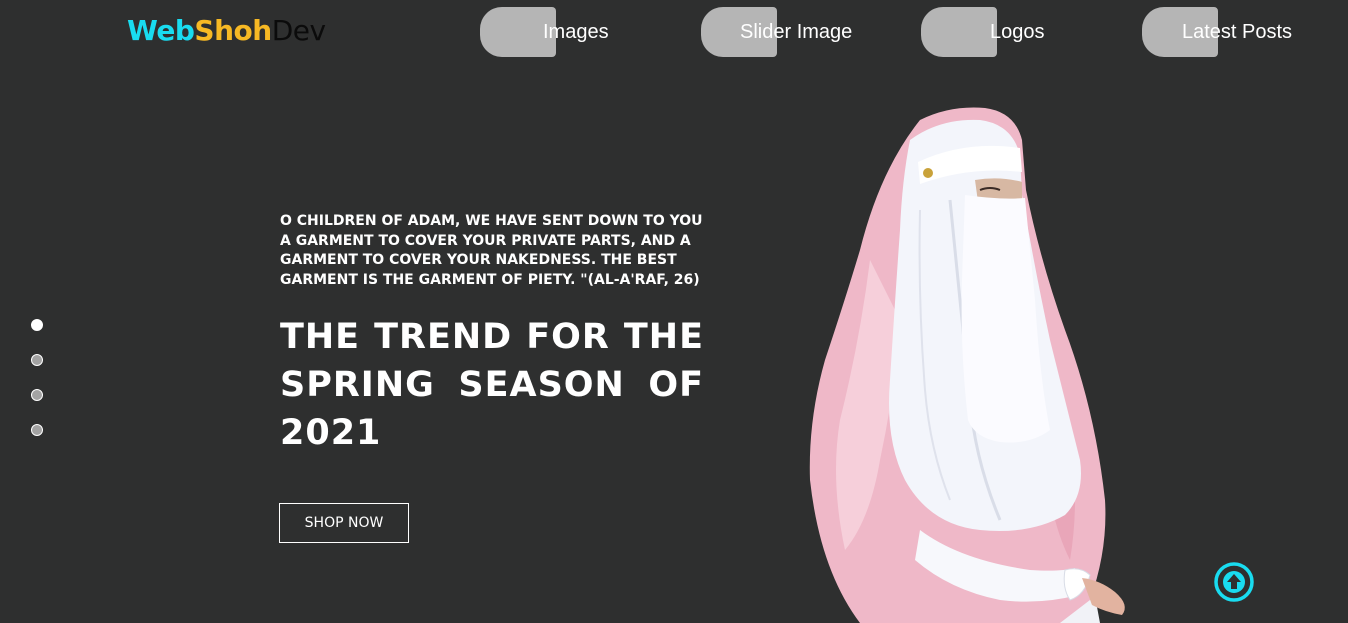  I want to click on brand-logo-part-dev: Dev, so click(298, 30).